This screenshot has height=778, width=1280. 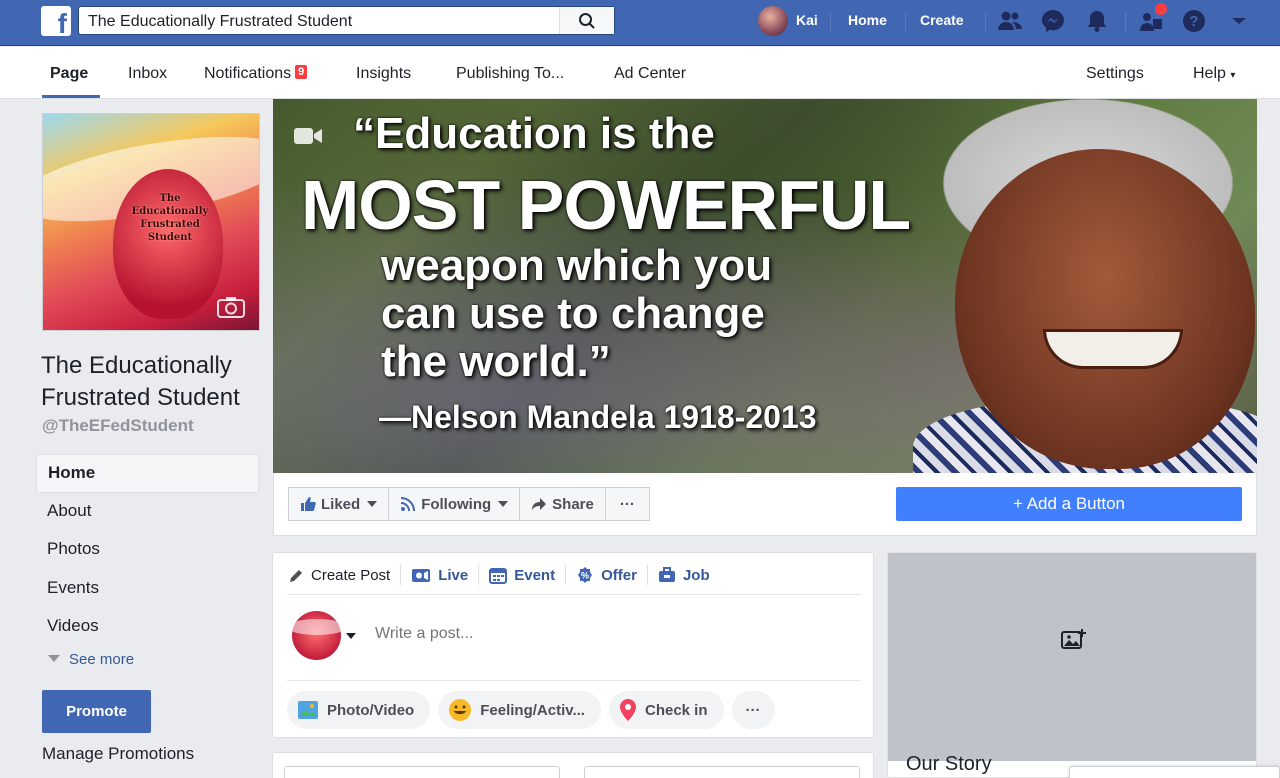 What do you see at coordinates (765, 504) in the screenshot?
I see `page-action-bar: Liked Following Share ··· + Add a Button` at bounding box center [765, 504].